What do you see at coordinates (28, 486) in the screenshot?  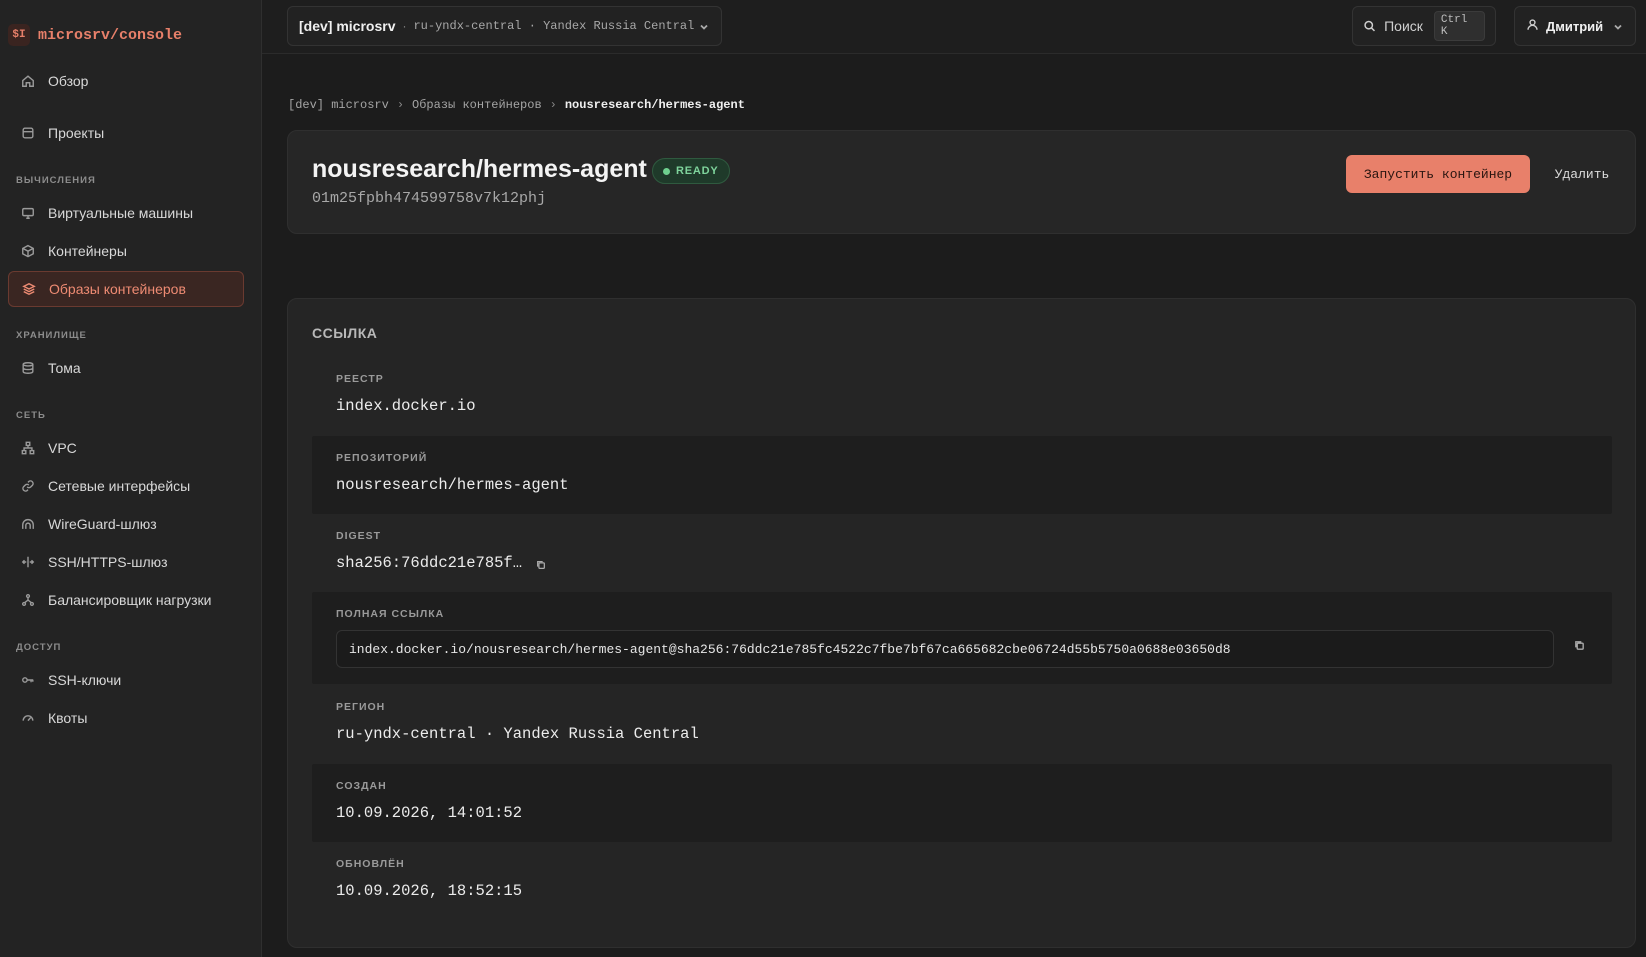 I see `link-icon` at bounding box center [28, 486].